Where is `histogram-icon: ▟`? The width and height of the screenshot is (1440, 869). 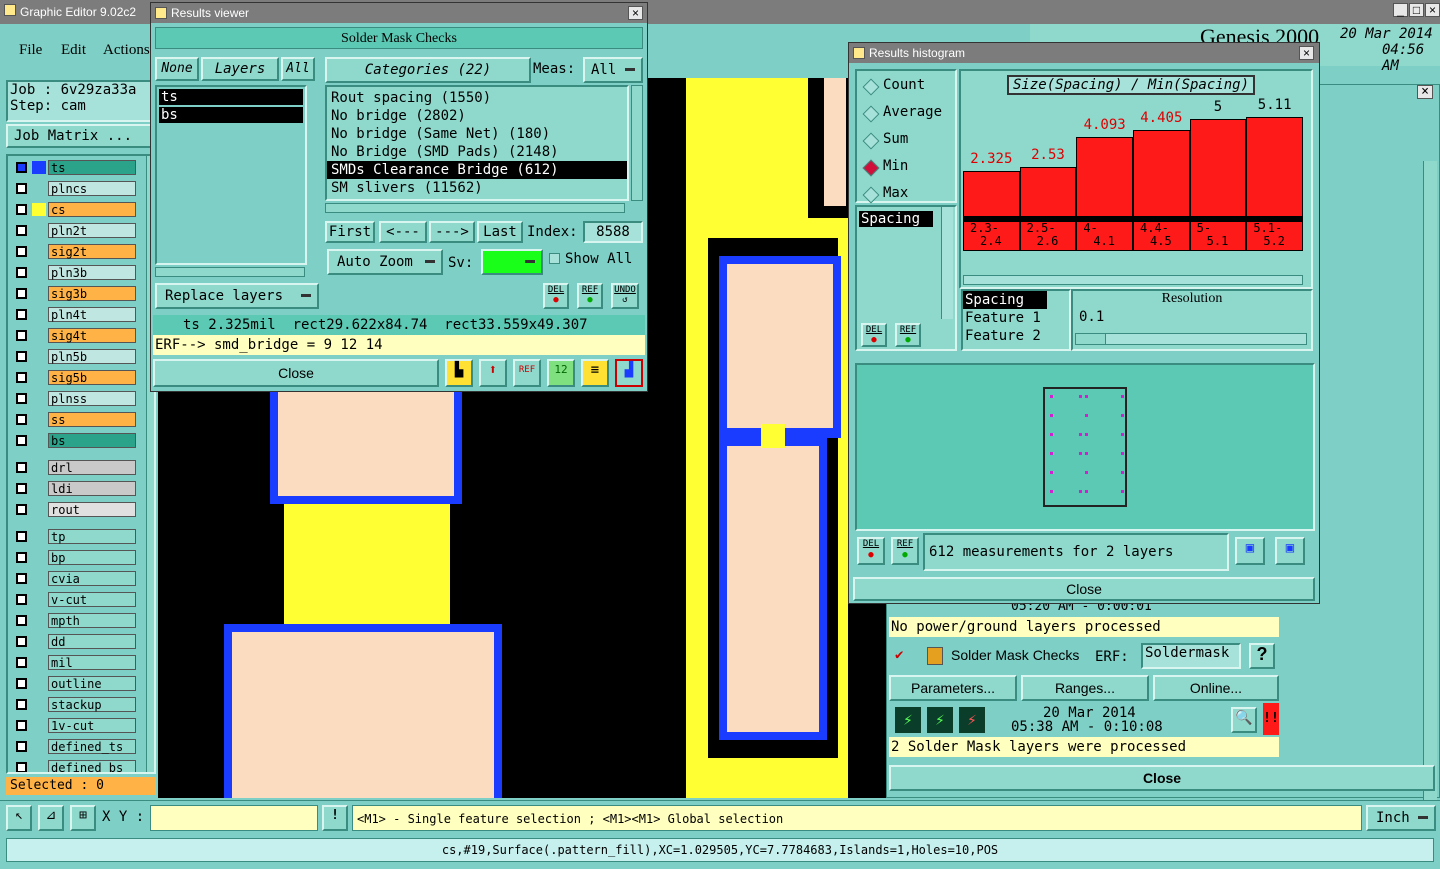 histogram-icon: ▟ is located at coordinates (629, 373).